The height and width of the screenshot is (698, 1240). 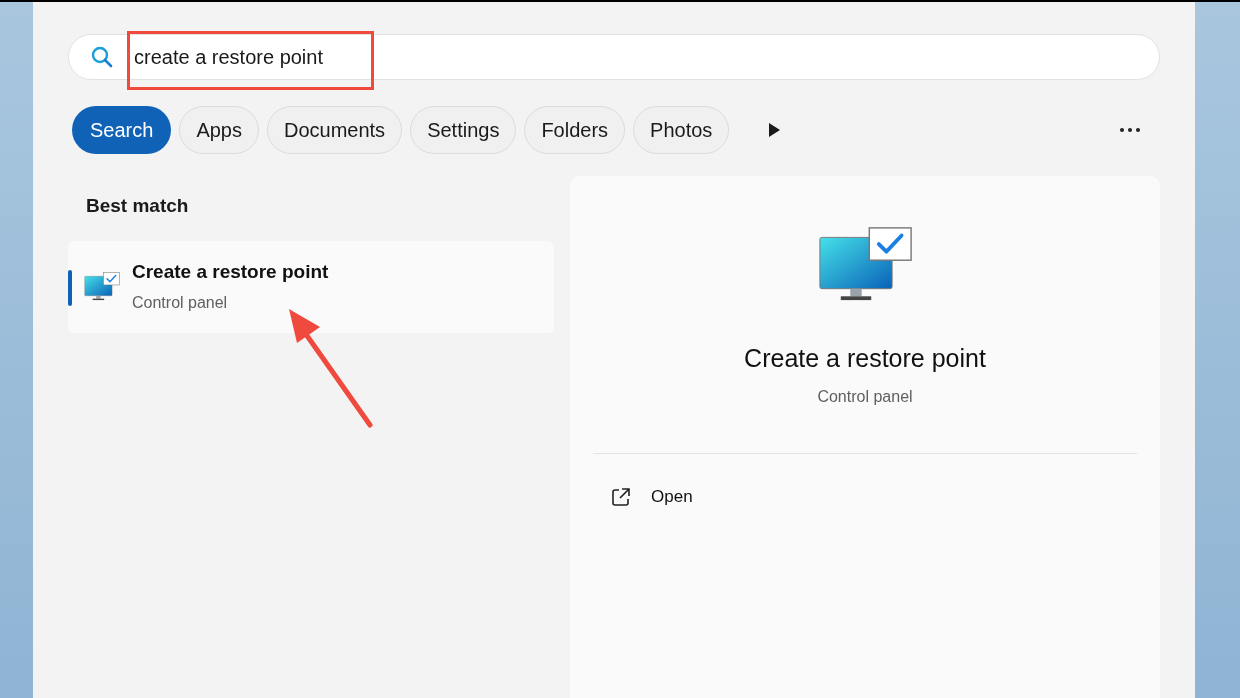 What do you see at coordinates (137, 206) in the screenshot?
I see `section-heading: Best match` at bounding box center [137, 206].